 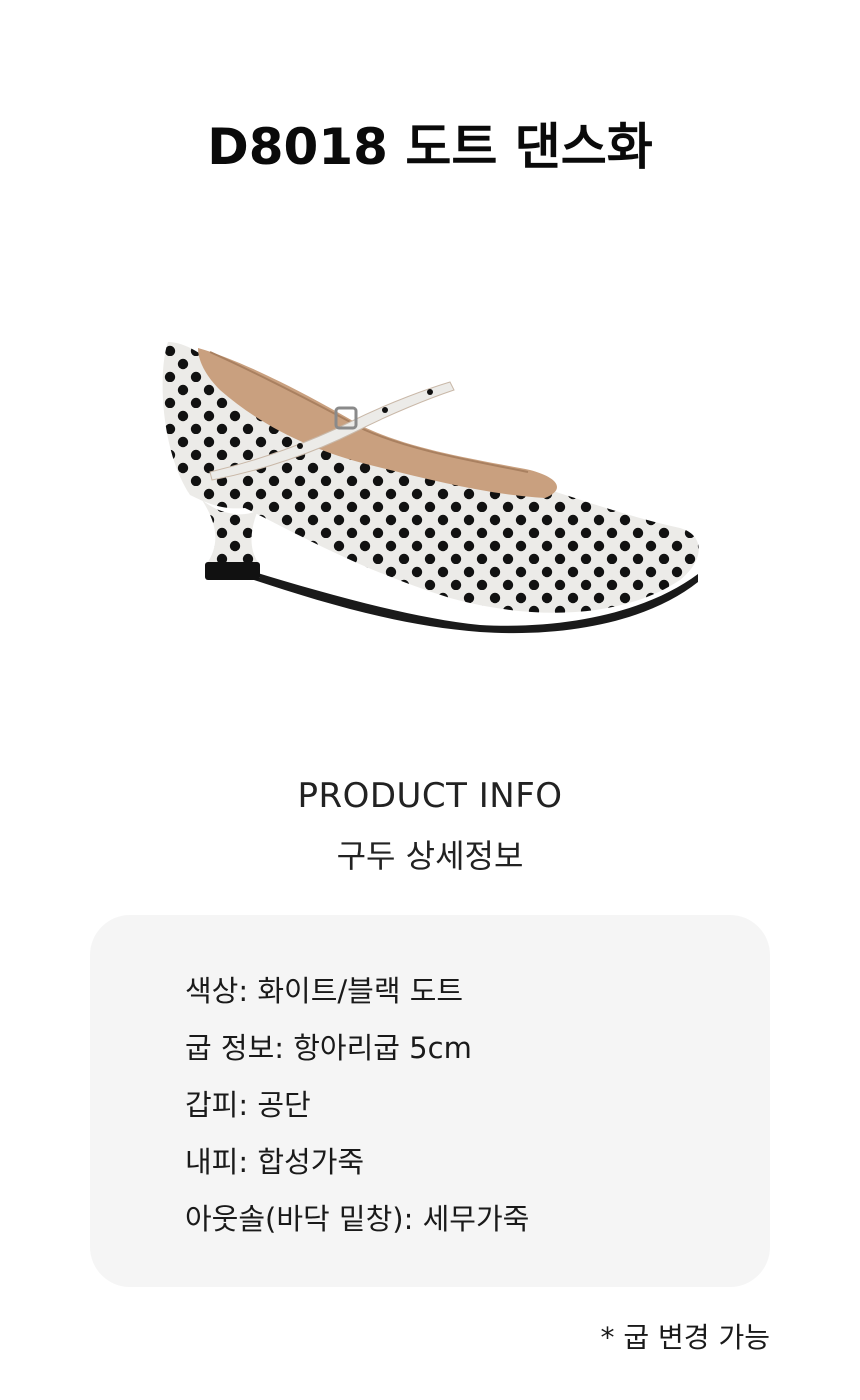 I want to click on spec-outsole: 아웃솔(바닥 밑창): 세무가죽, so click(x=357, y=1219).